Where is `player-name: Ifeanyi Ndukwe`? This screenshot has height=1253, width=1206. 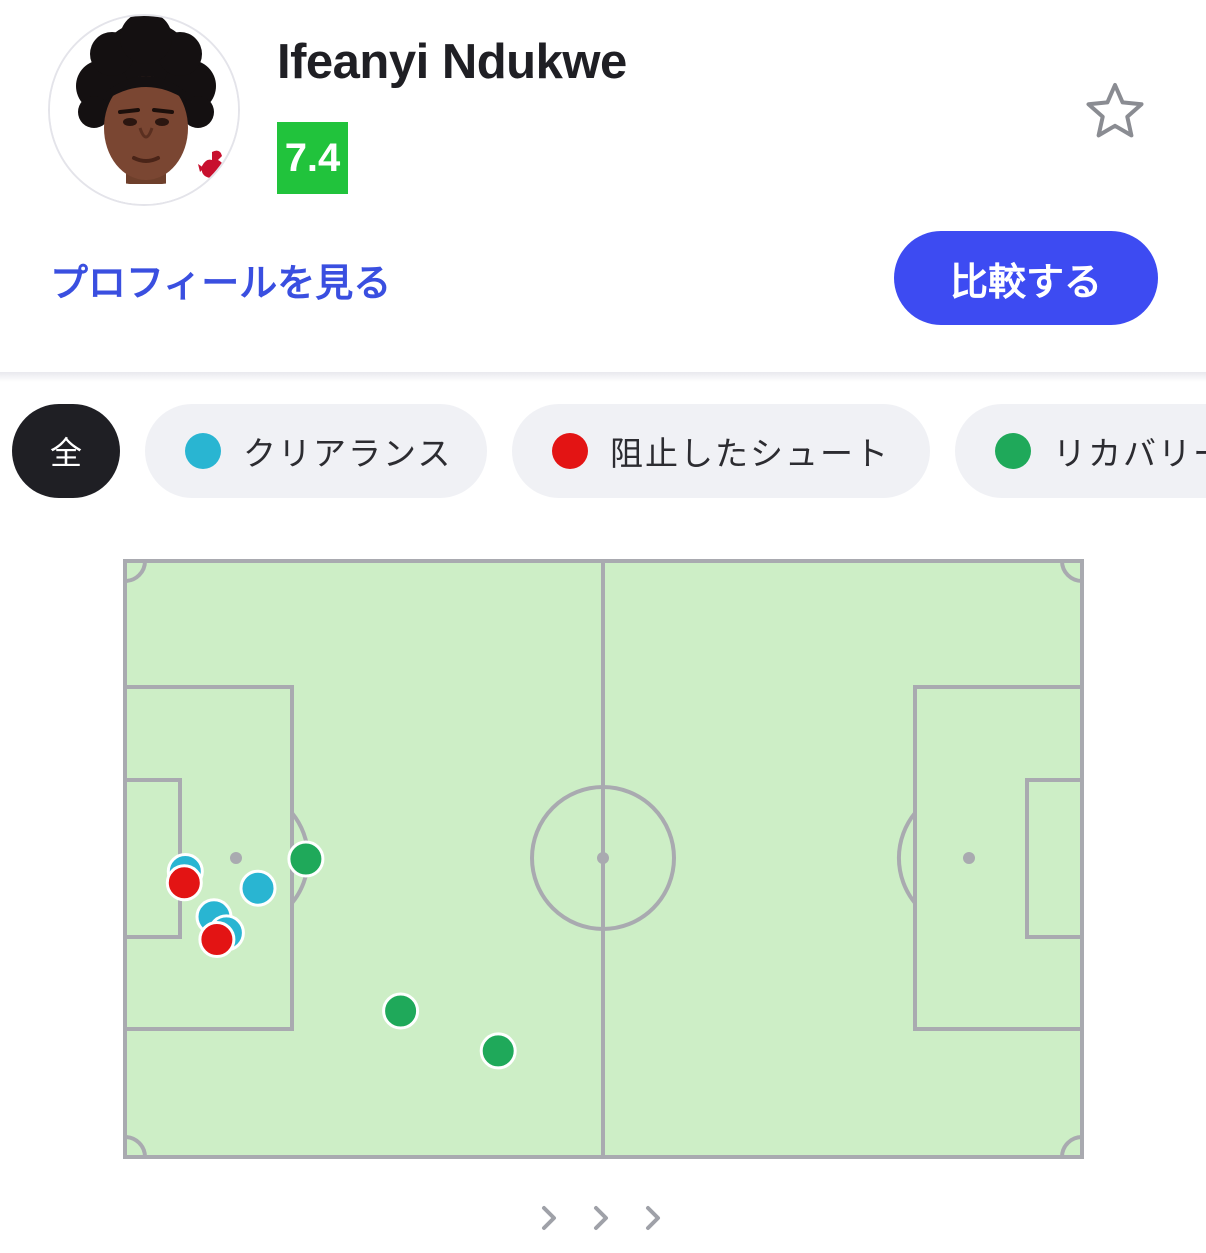 player-name: Ifeanyi Ndukwe is located at coordinates (452, 62).